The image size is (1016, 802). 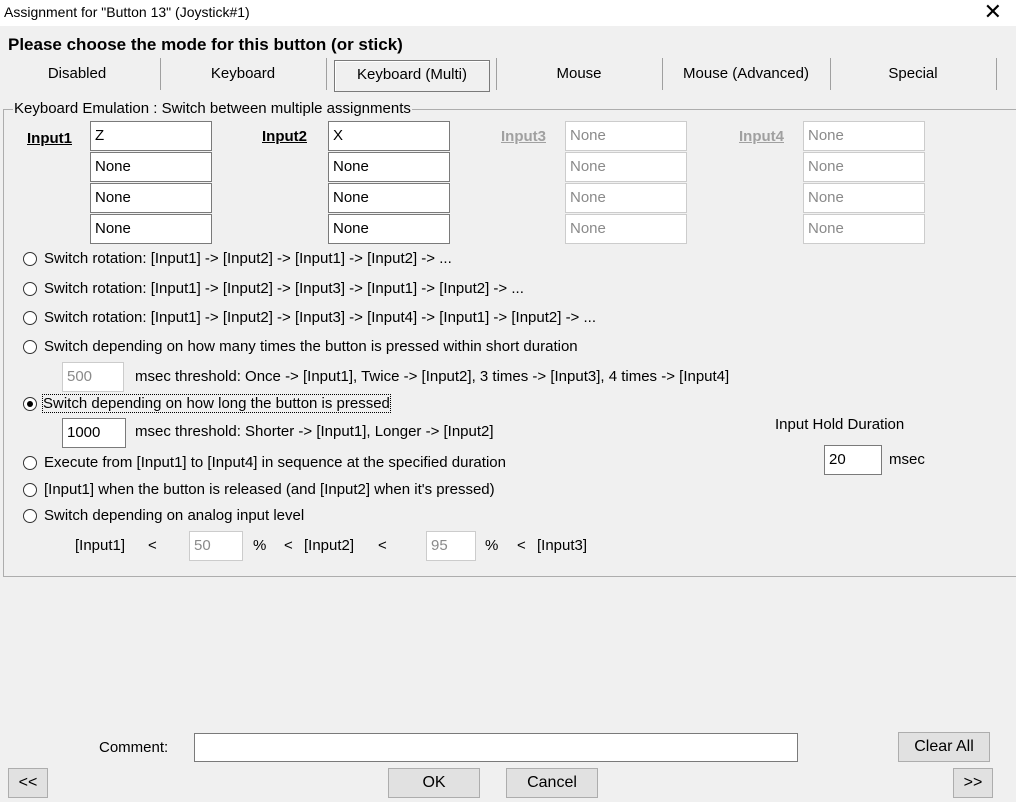 I want to click on tab-special: Special, so click(x=913, y=76).